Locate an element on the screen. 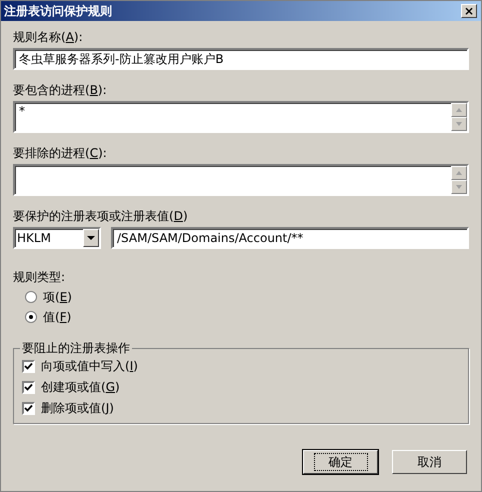  field-label: 要包含的进程(B): is located at coordinates (60, 90).